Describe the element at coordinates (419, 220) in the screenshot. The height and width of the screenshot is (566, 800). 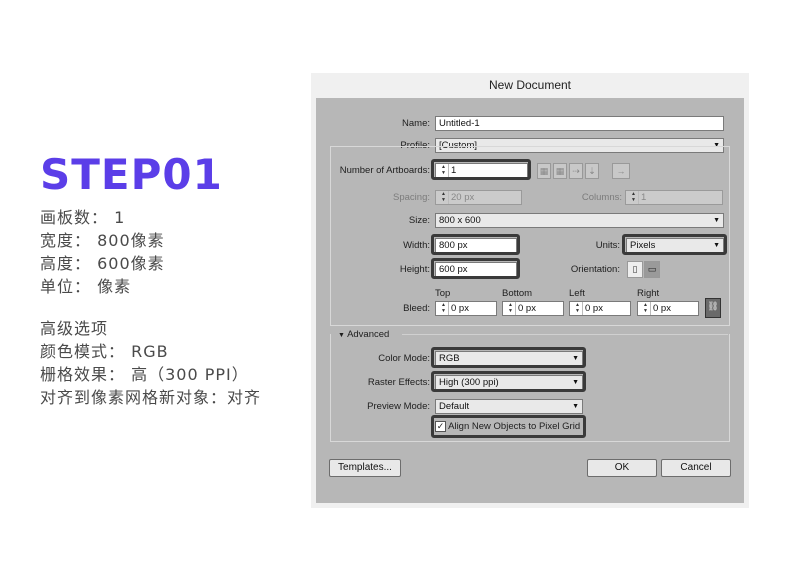
I see `size-label: Size:` at that location.